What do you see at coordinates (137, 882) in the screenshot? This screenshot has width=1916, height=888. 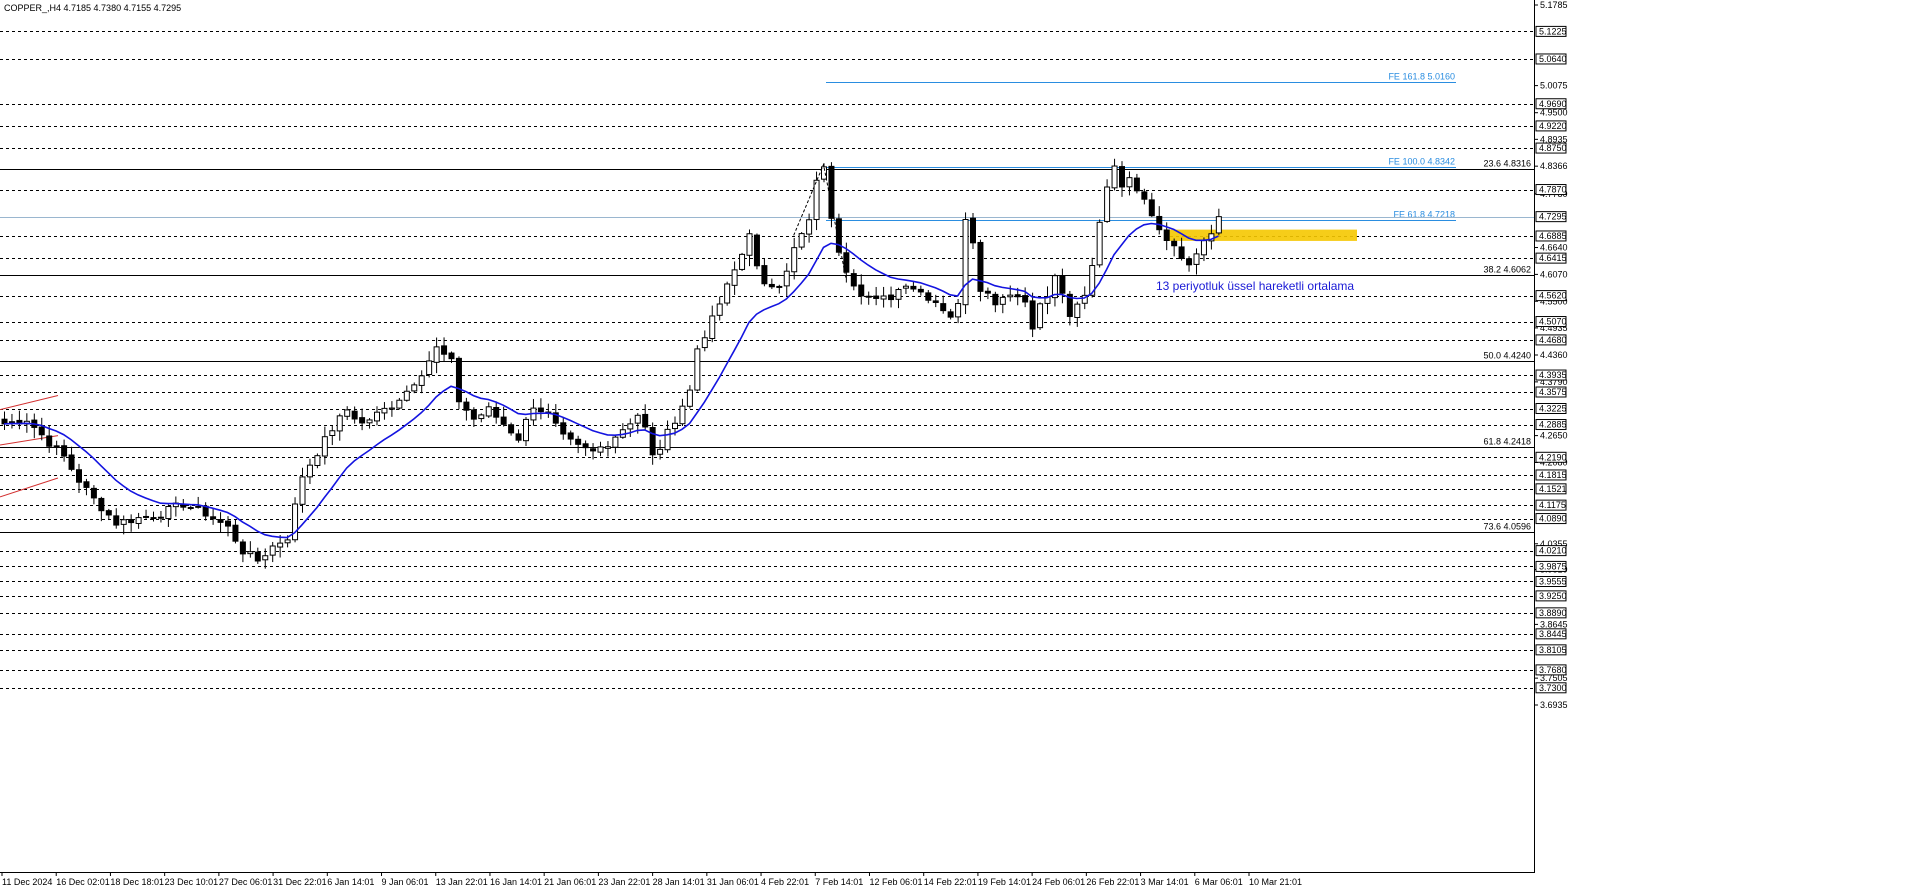 I see `time-tick-label: 18 Dec 18:01` at bounding box center [137, 882].